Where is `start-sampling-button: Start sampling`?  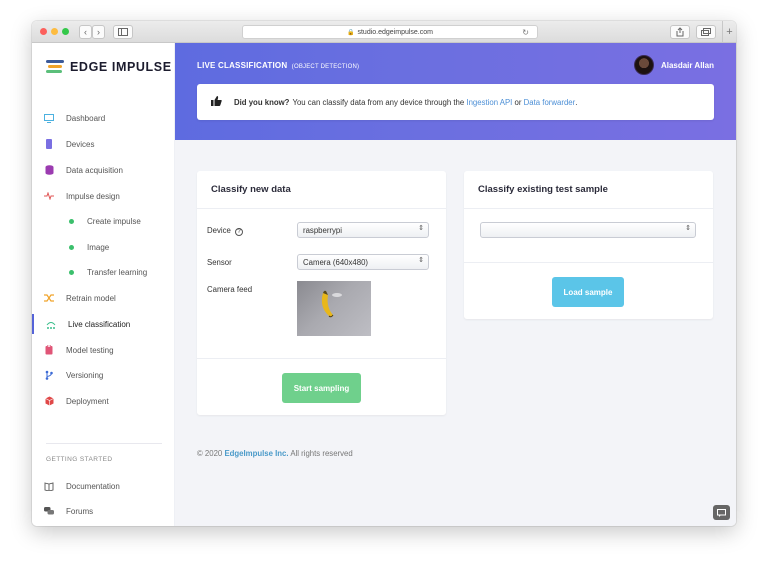 start-sampling-button: Start sampling is located at coordinates (321, 388).